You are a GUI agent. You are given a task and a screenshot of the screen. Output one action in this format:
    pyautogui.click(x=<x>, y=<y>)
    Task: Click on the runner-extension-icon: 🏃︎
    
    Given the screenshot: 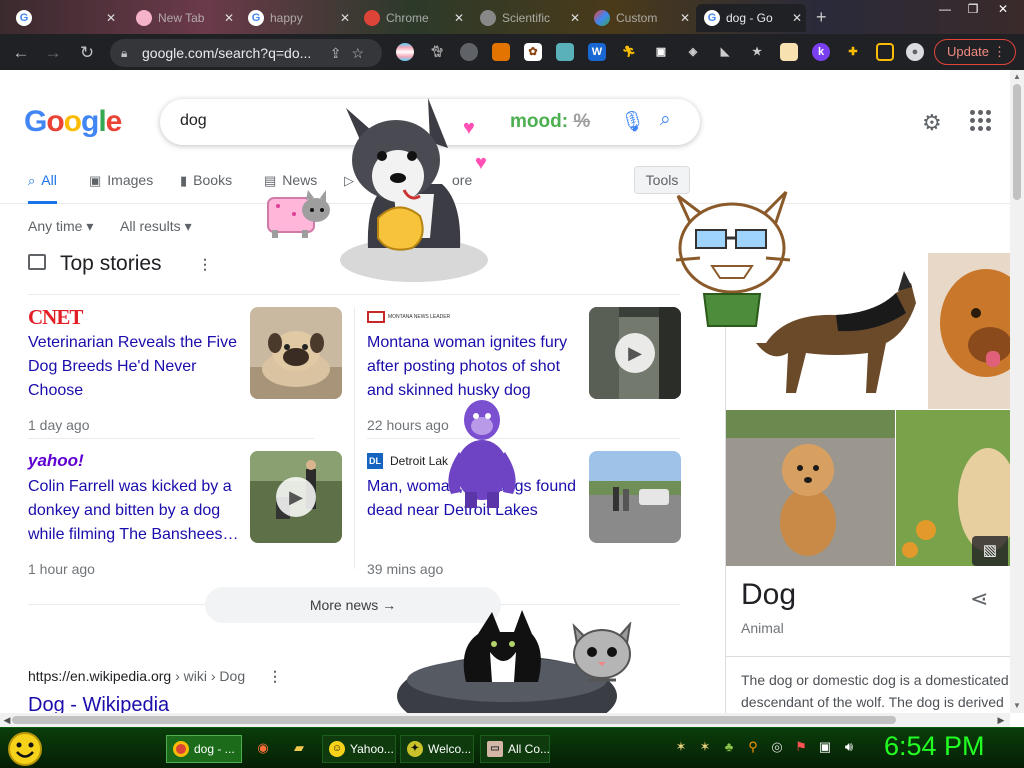 What is the action you would take?
    pyautogui.click(x=629, y=52)
    